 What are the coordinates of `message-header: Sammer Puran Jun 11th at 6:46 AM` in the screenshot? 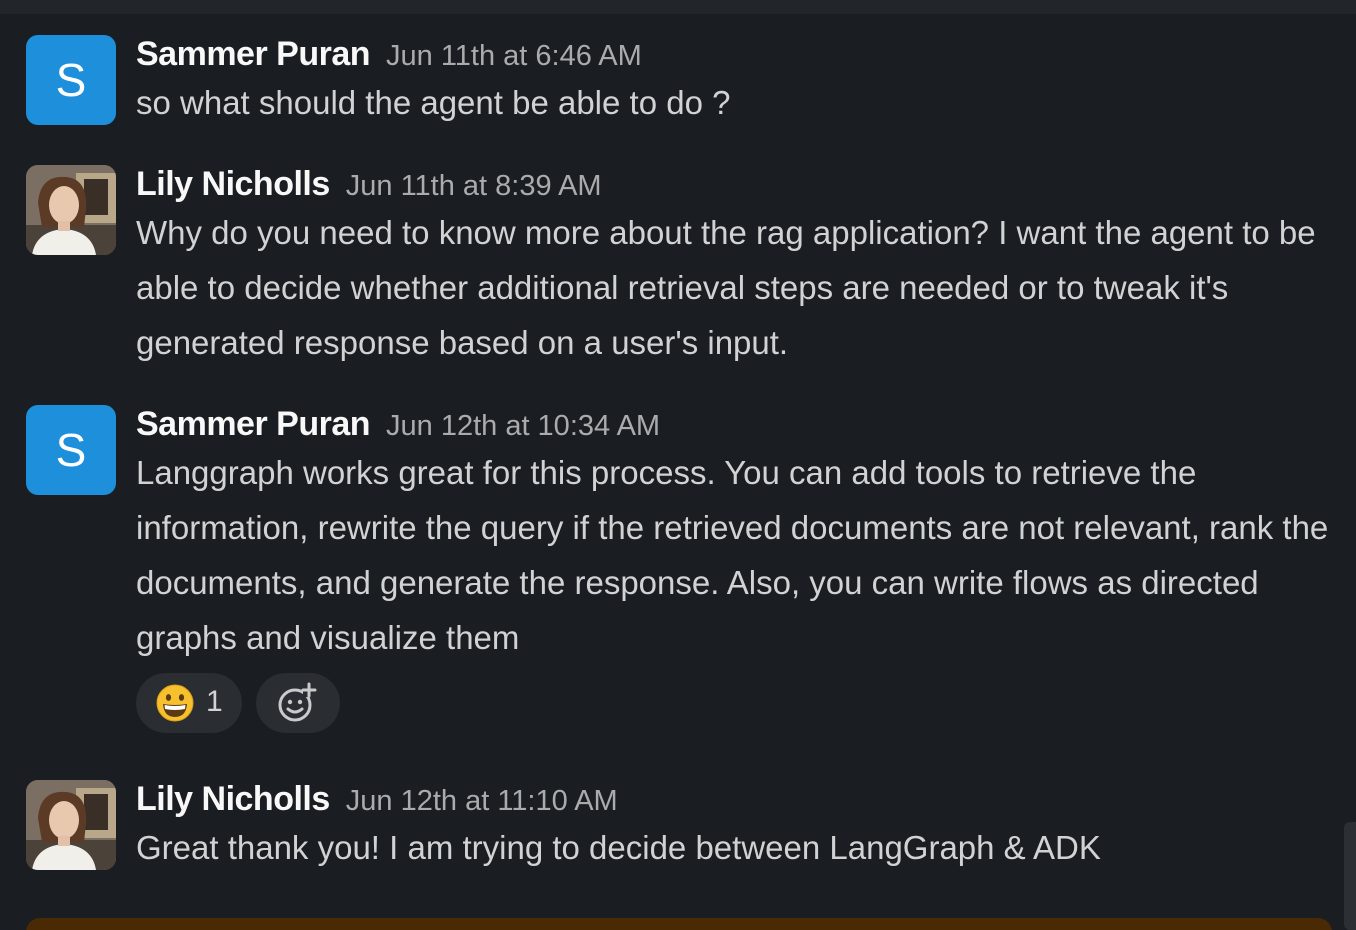 It's located at (736, 55).